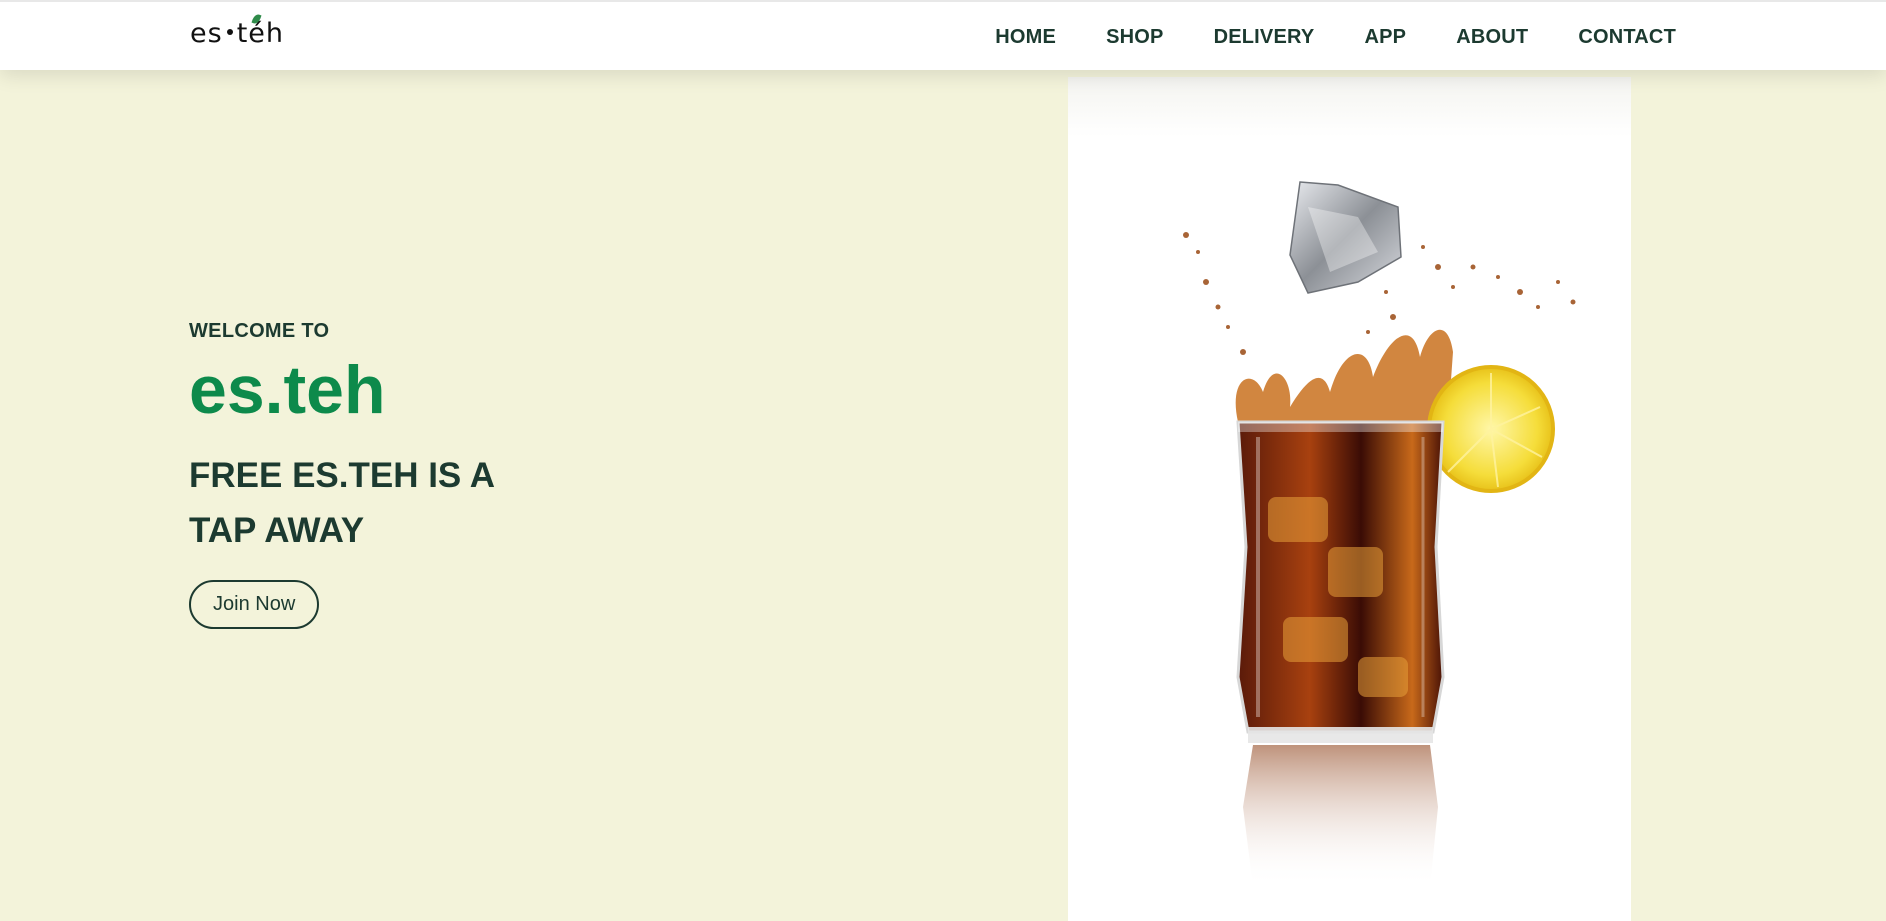  I want to click on site-logo: es téh, so click(237, 31).